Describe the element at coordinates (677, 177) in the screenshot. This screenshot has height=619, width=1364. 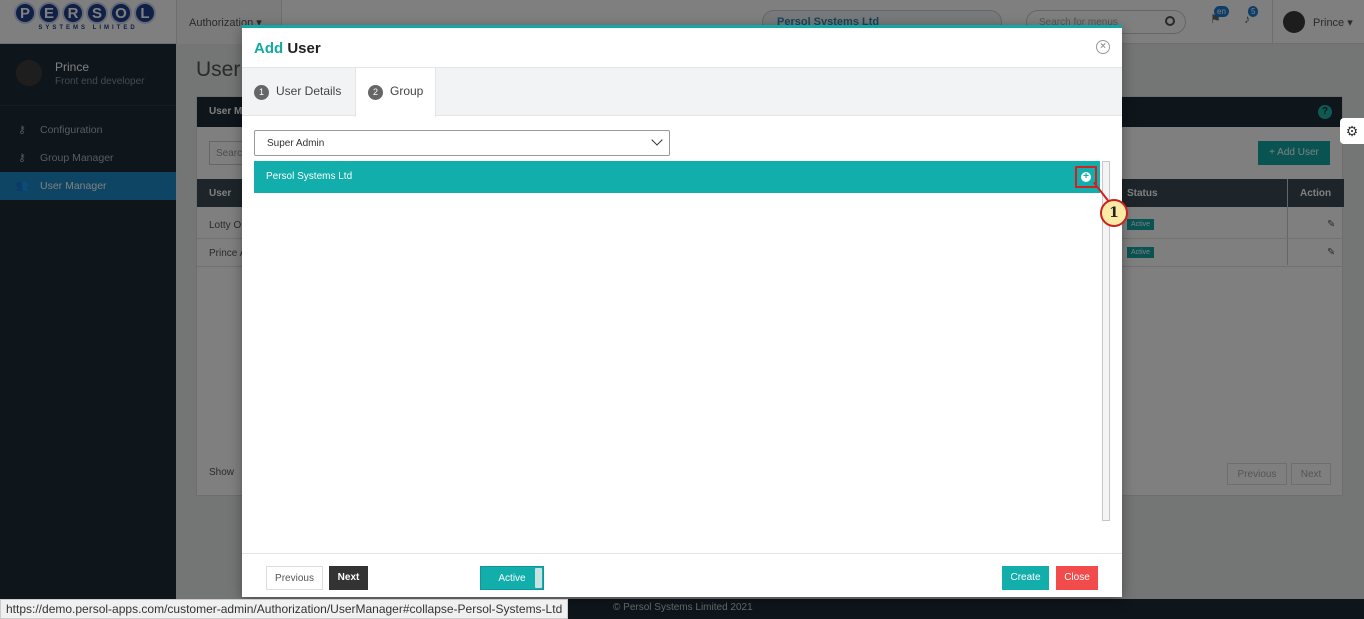
I see `organization-row: Persol Systems Ltd +` at that location.